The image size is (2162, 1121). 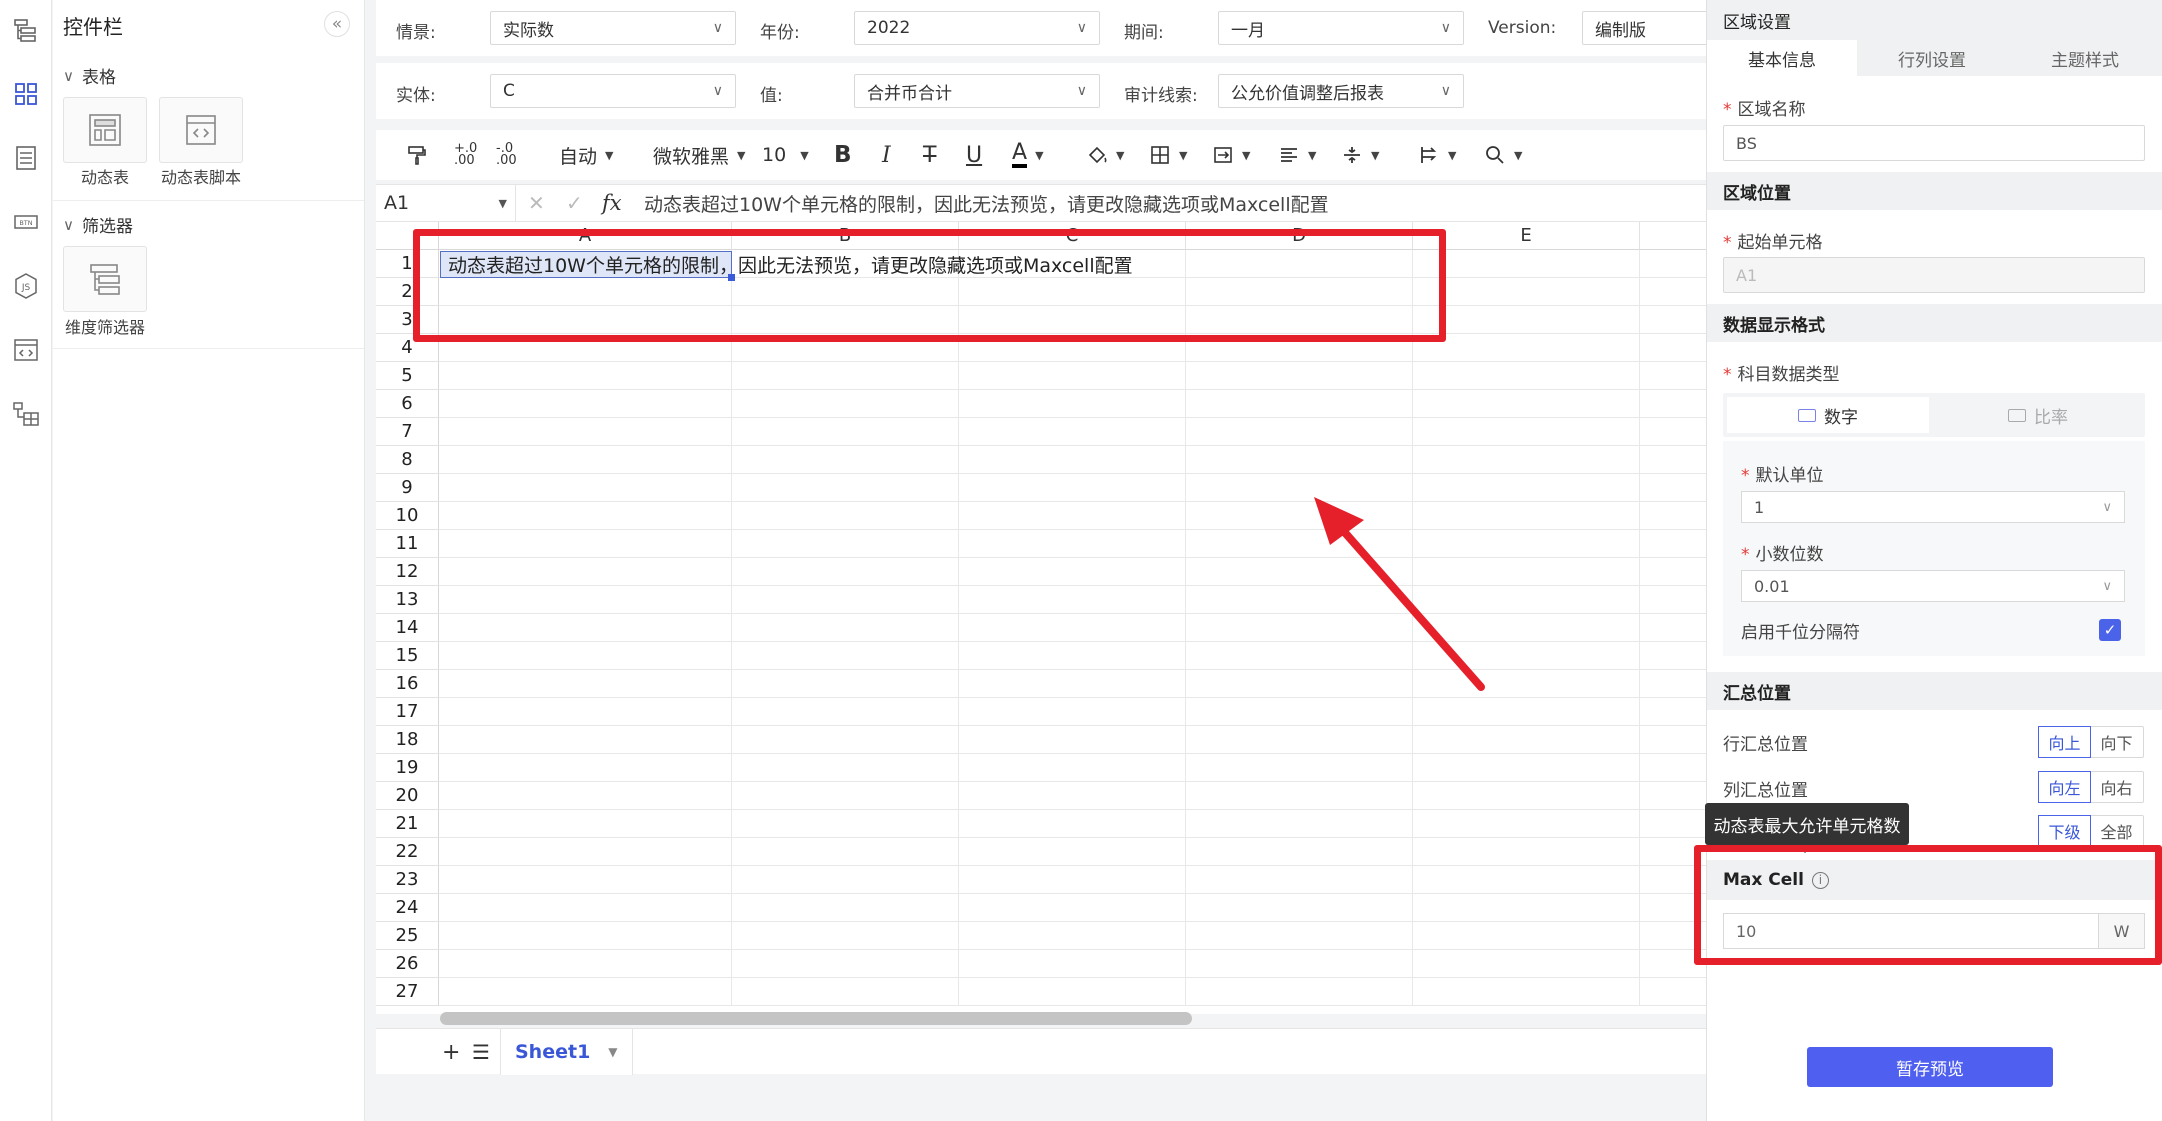 What do you see at coordinates (1647, 28) in the screenshot?
I see `version-select: 编制版` at bounding box center [1647, 28].